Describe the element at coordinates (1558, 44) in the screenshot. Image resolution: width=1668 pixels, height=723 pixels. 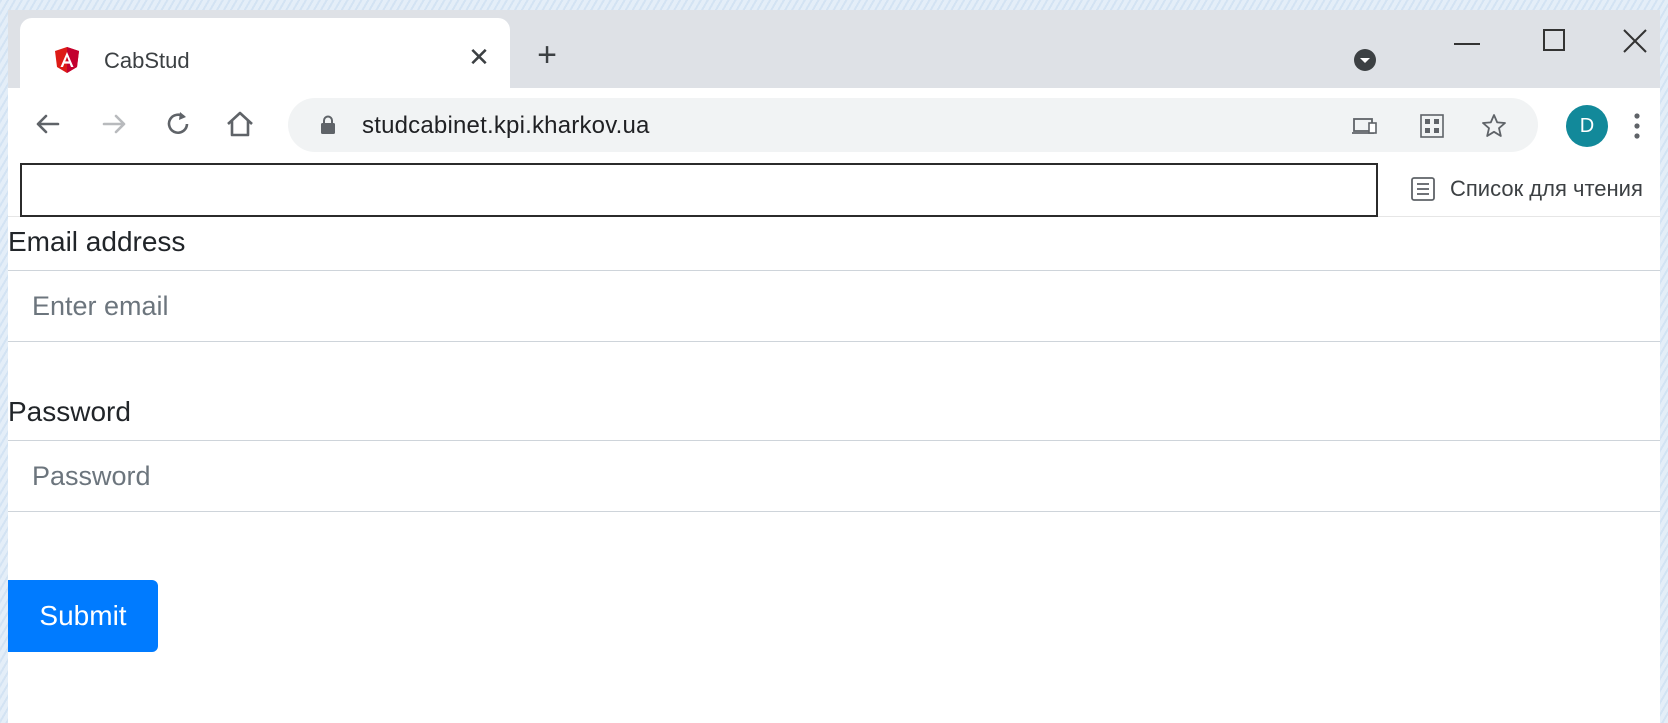
I see `maximize-icon` at that location.